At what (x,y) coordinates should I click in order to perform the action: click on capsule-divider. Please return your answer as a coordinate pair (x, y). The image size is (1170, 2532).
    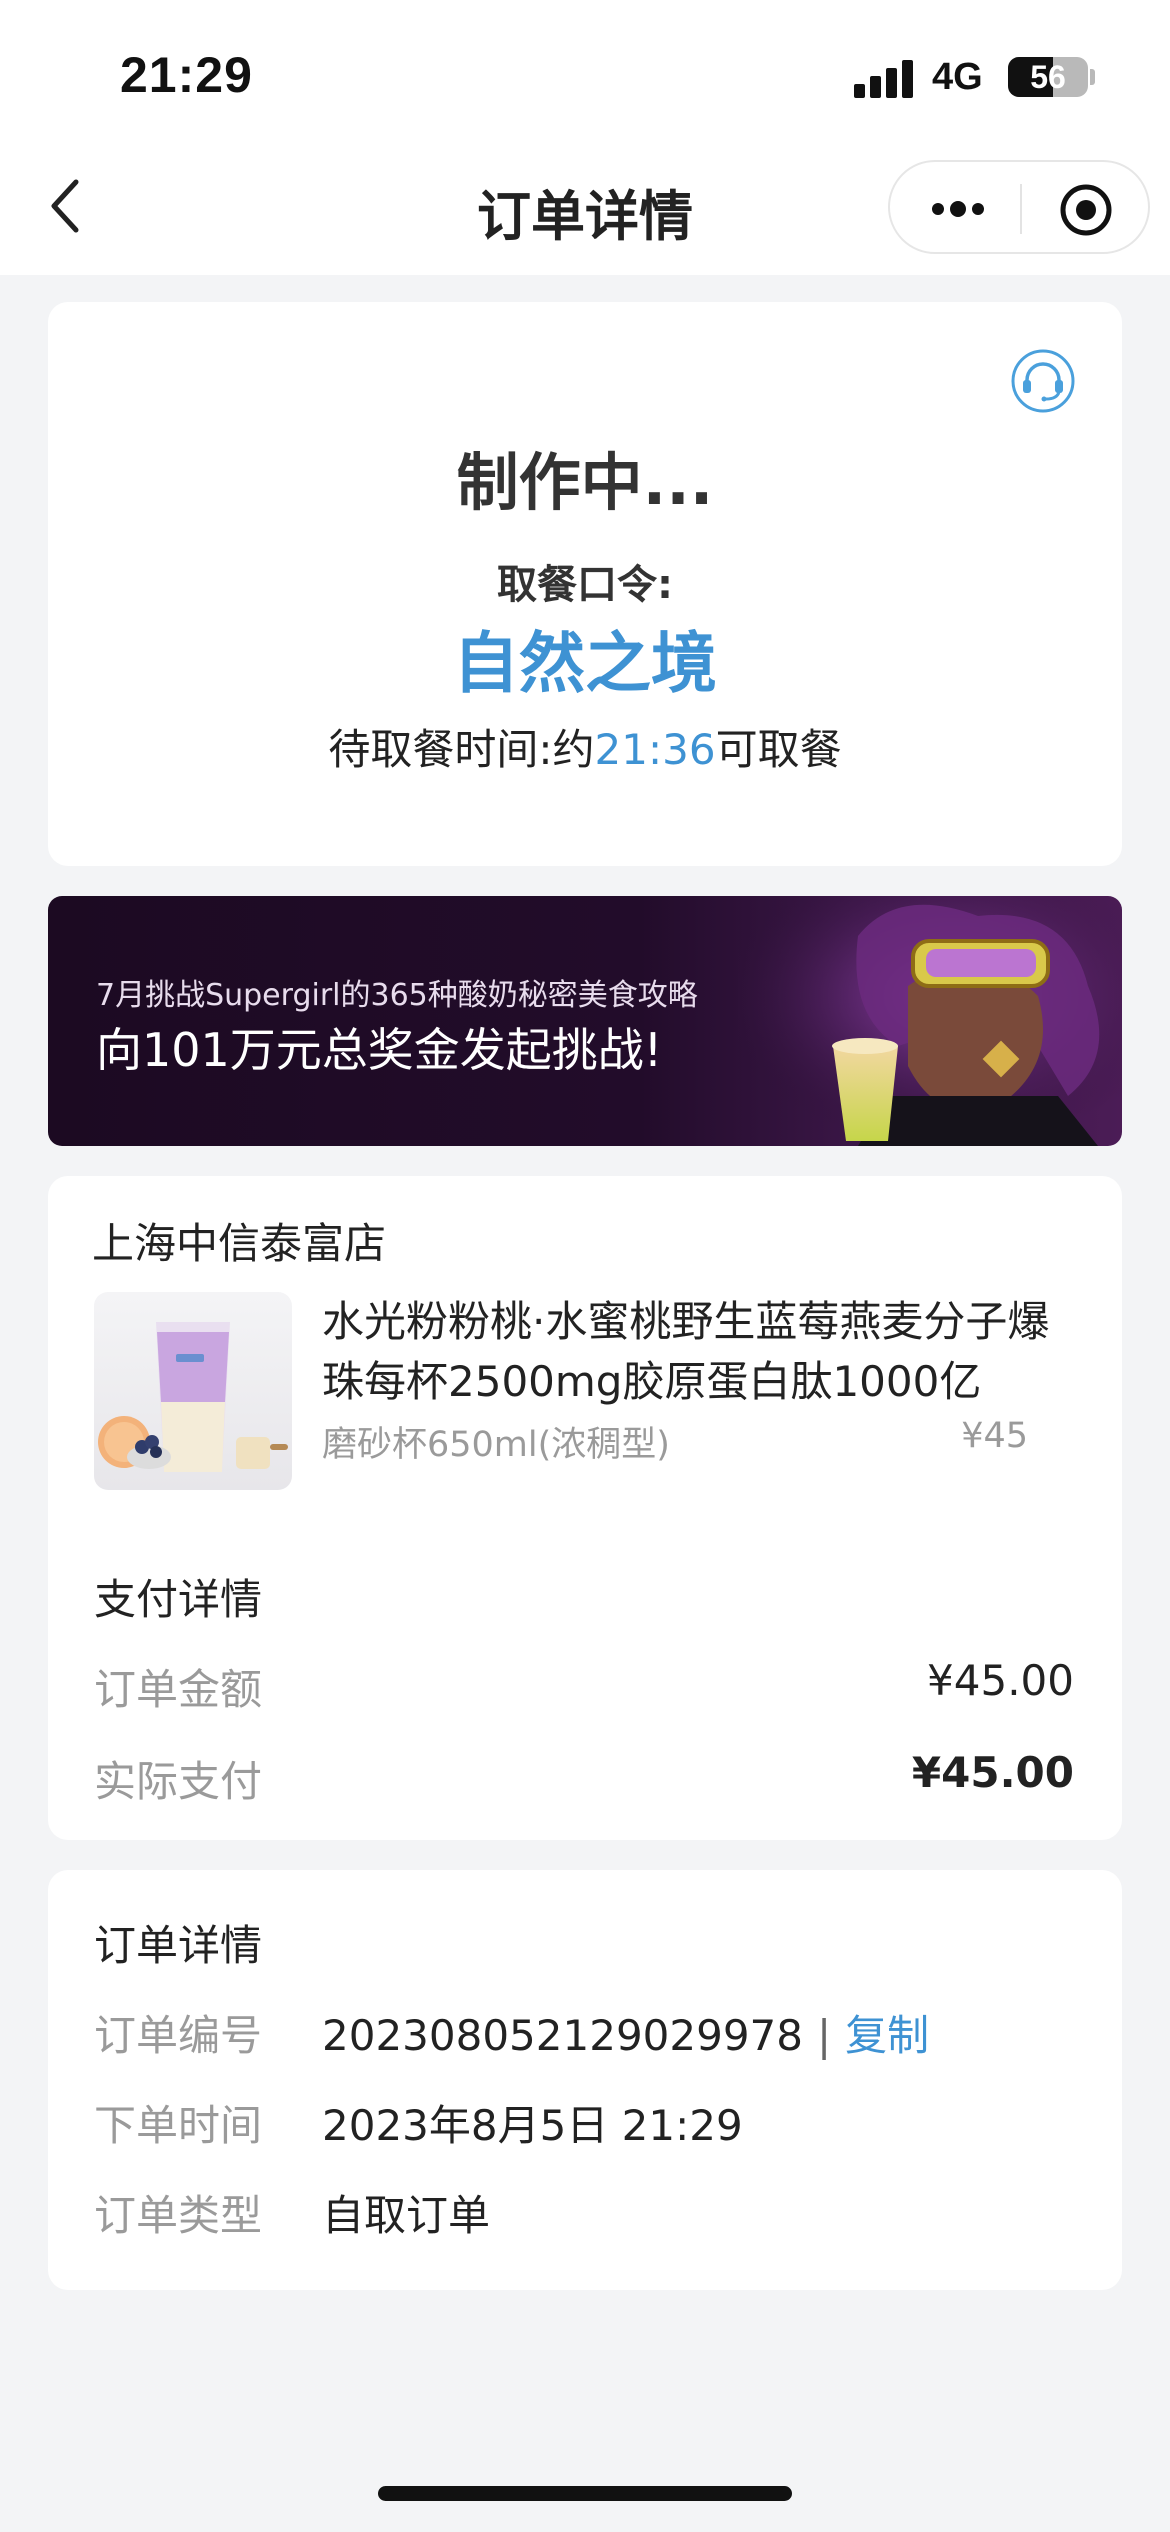
    Looking at the image, I should click on (1021, 209).